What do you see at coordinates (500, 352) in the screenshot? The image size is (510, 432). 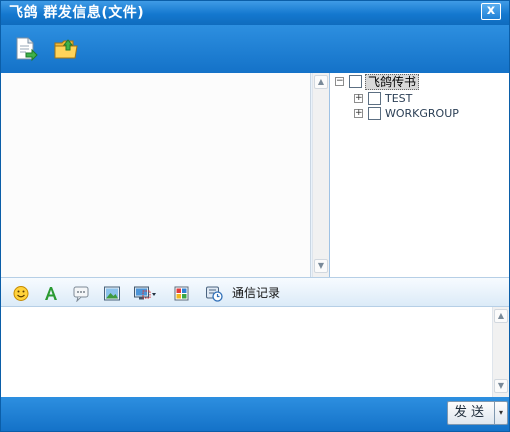 I see `input-scrollbar: ▲ ▼` at bounding box center [500, 352].